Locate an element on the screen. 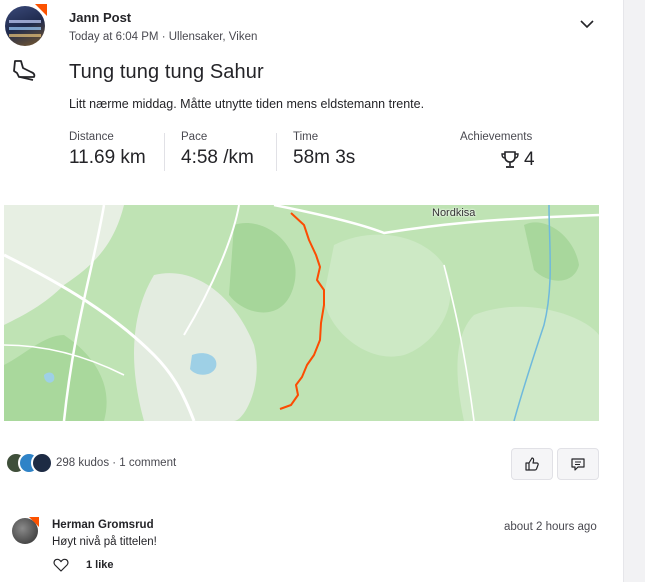  stat-achievements: Achievements 4 is located at coordinates (497, 150).